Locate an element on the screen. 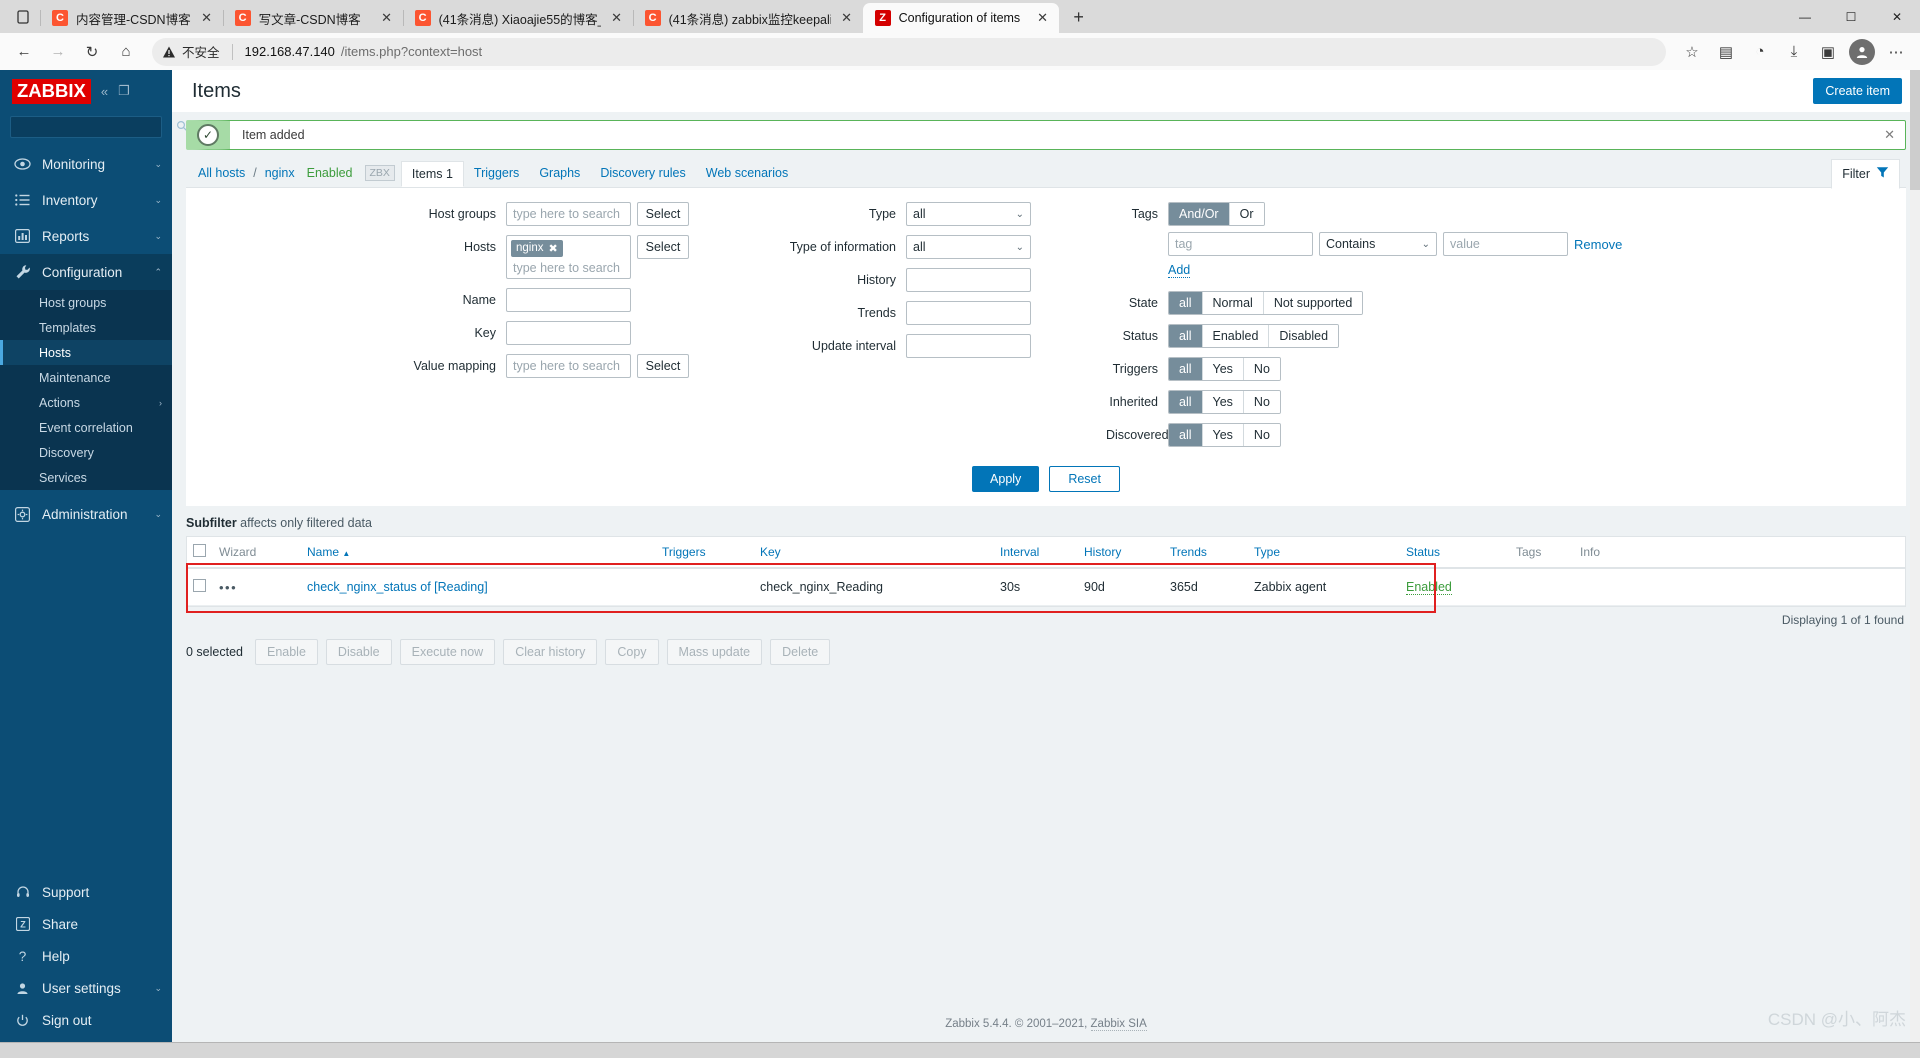 Image resolution: width=1920 pixels, height=1058 pixels. settings-more-icon: ⋯ is located at coordinates (1896, 52).